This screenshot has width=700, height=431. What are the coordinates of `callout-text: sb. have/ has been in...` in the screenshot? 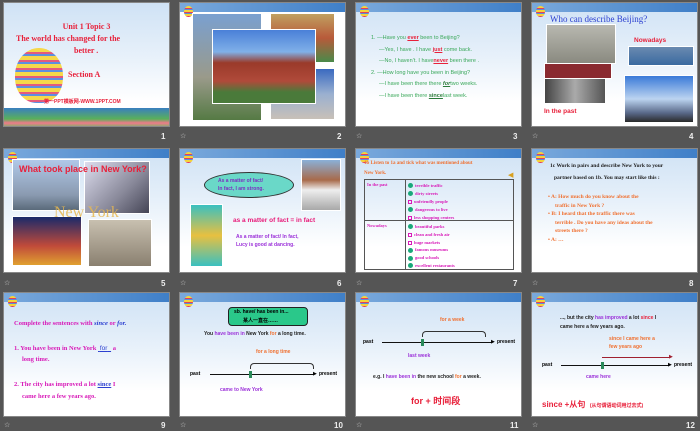 It's located at (261, 312).